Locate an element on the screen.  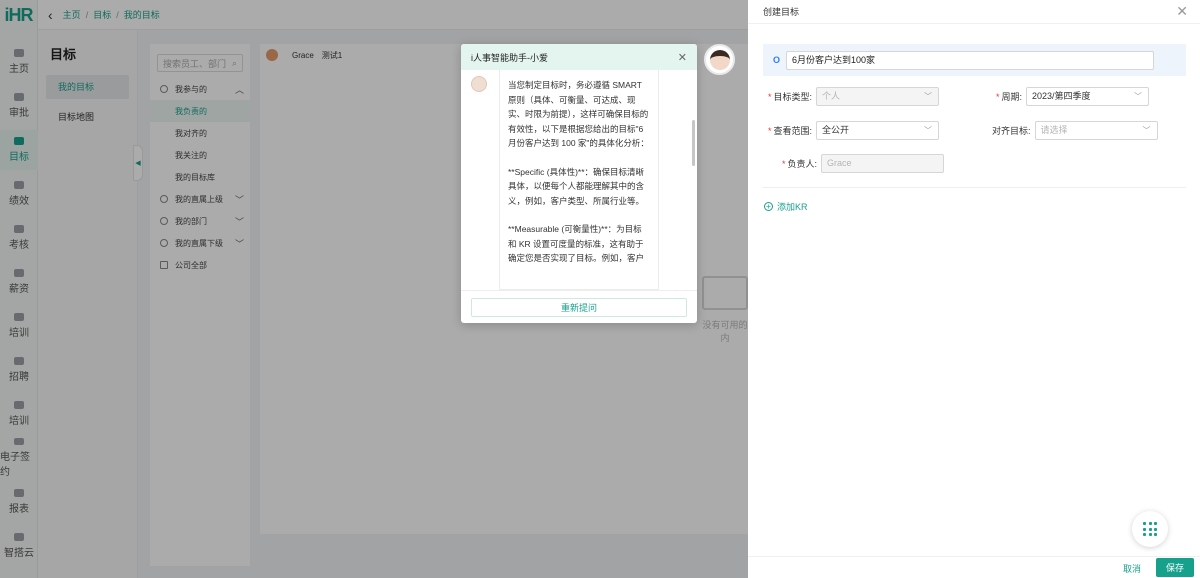
owner-field: * 负责人: Grace is located at coordinates (863, 163).